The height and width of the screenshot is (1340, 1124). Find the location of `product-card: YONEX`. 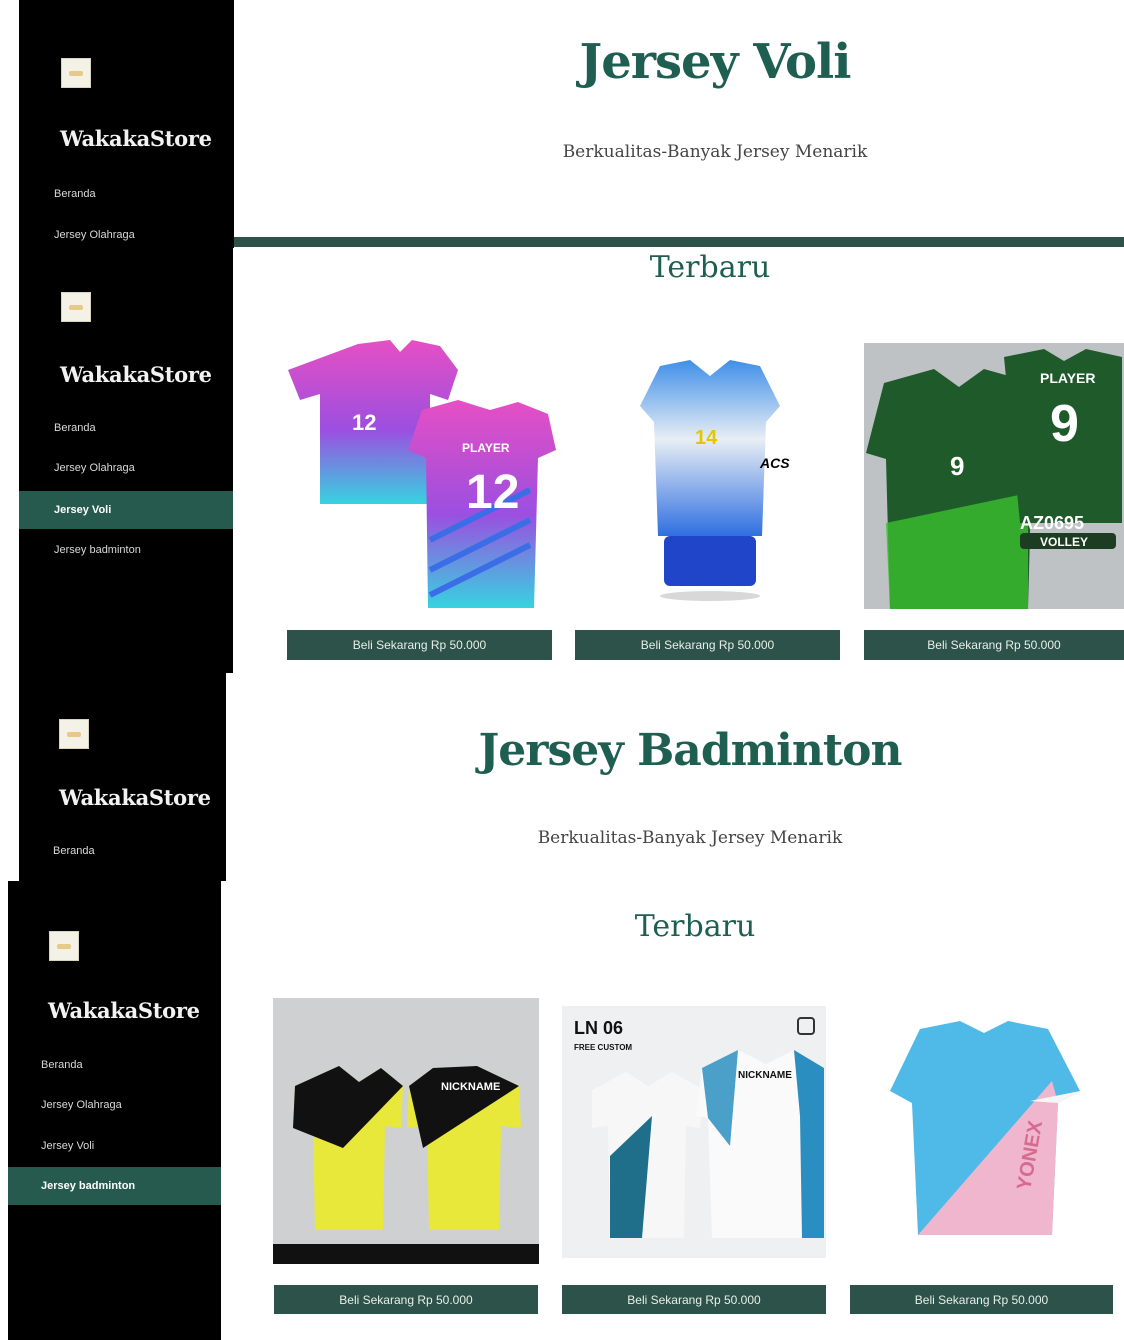

product-card: YONEX is located at coordinates (985, 1132).